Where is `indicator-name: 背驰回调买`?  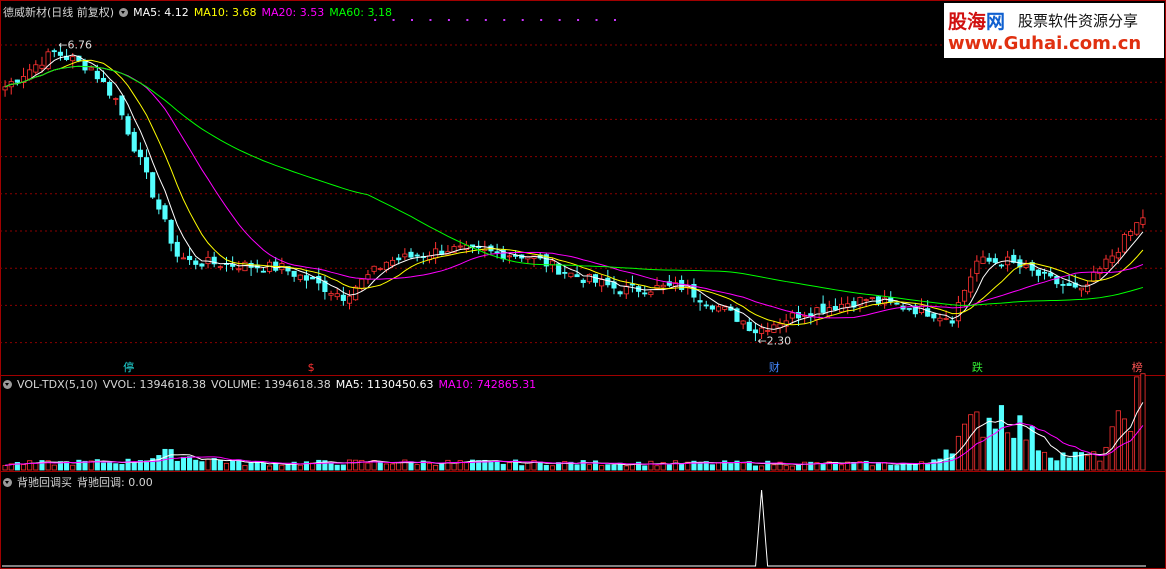
indicator-name: 背驰回调买 is located at coordinates (44, 482).